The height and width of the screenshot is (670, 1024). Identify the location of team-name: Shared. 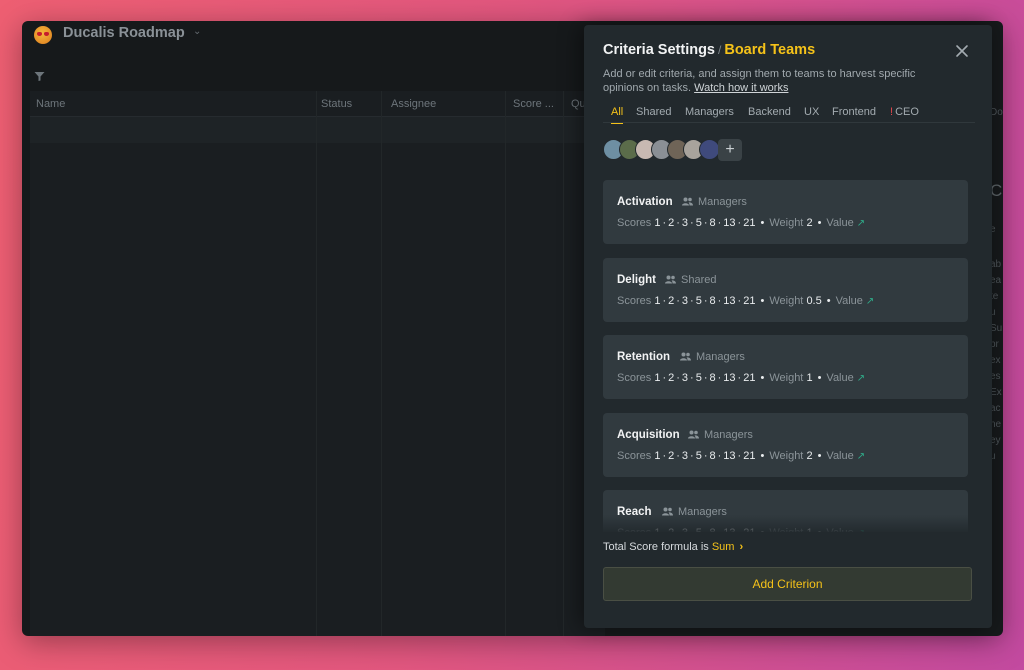
(699, 279).